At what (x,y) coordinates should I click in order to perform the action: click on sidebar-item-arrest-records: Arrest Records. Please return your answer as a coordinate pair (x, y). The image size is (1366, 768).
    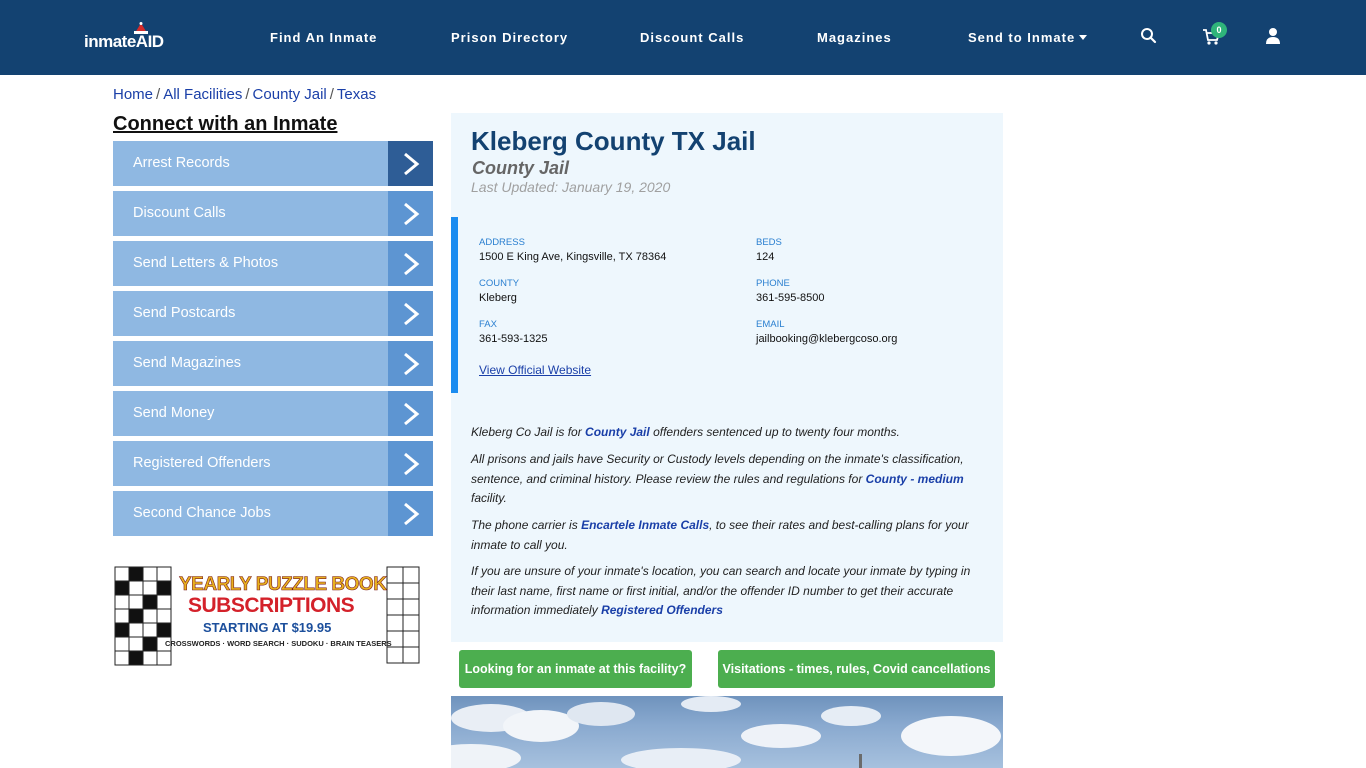
    Looking at the image, I should click on (273, 163).